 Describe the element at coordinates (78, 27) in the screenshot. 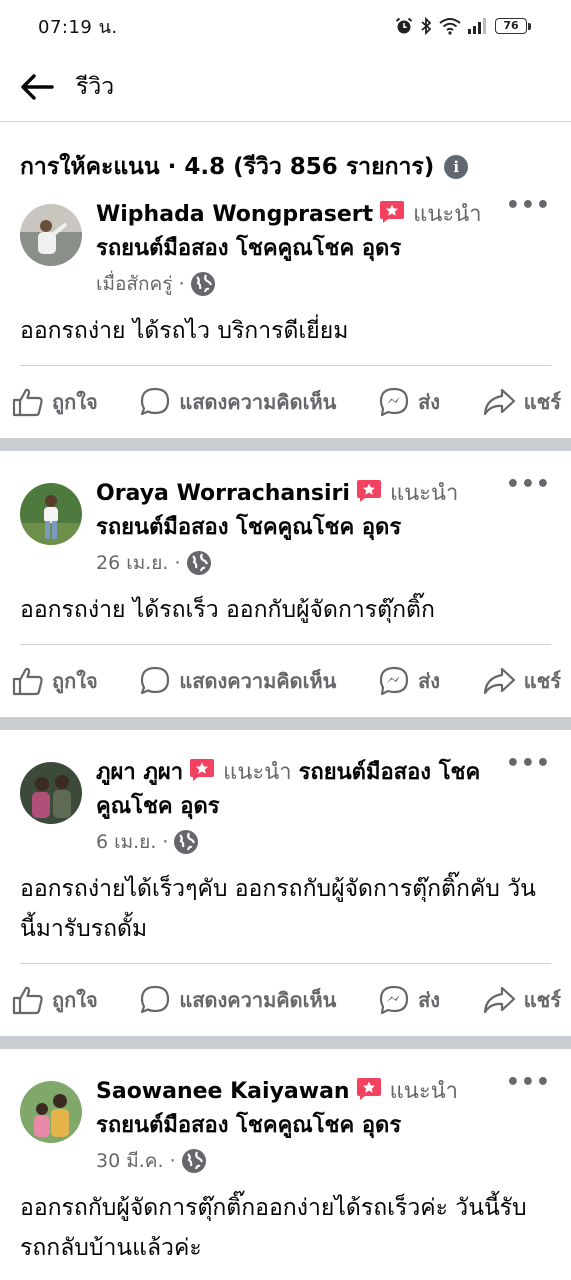

I see `status-time: 07:19 น.` at that location.